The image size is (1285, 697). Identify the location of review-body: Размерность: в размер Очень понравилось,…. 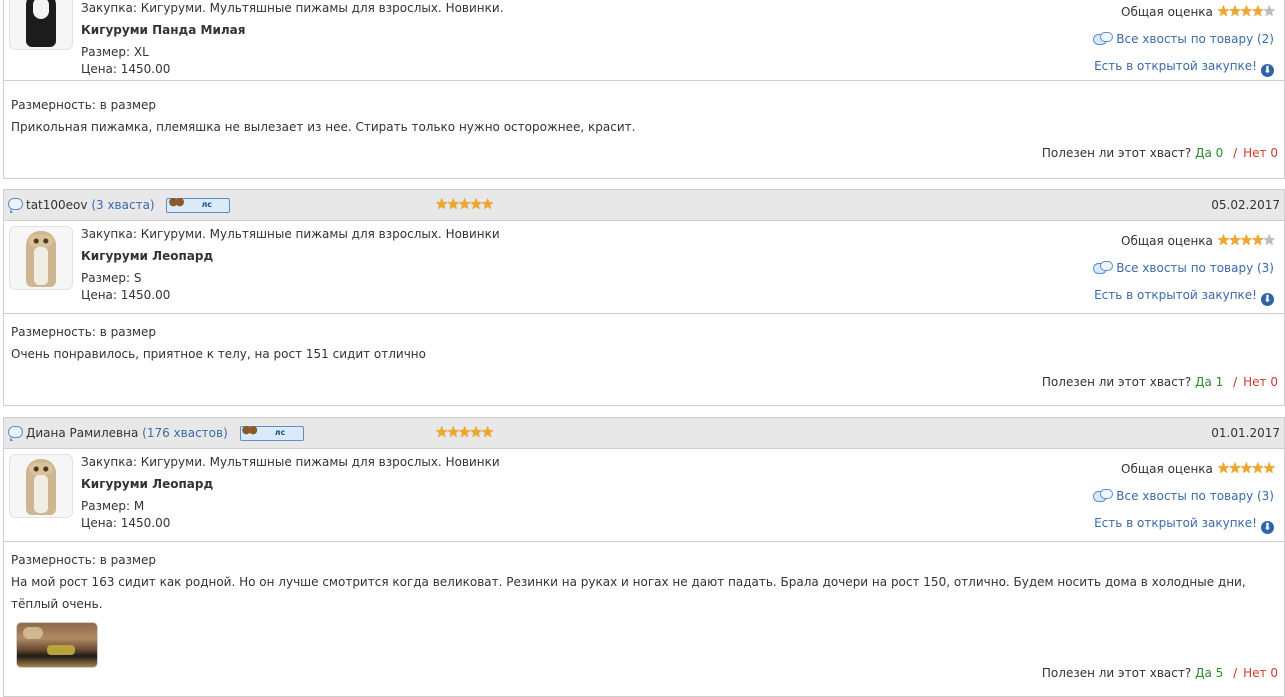
(644, 343).